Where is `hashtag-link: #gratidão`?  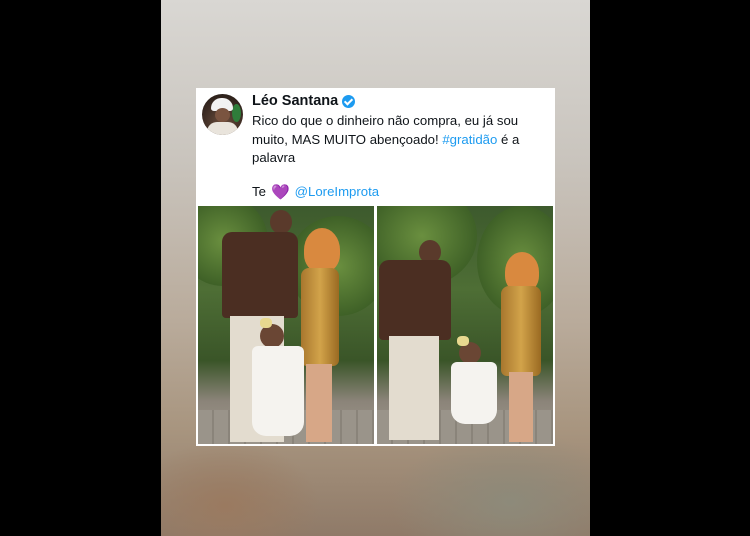
hashtag-link: #gratidão is located at coordinates (469, 139).